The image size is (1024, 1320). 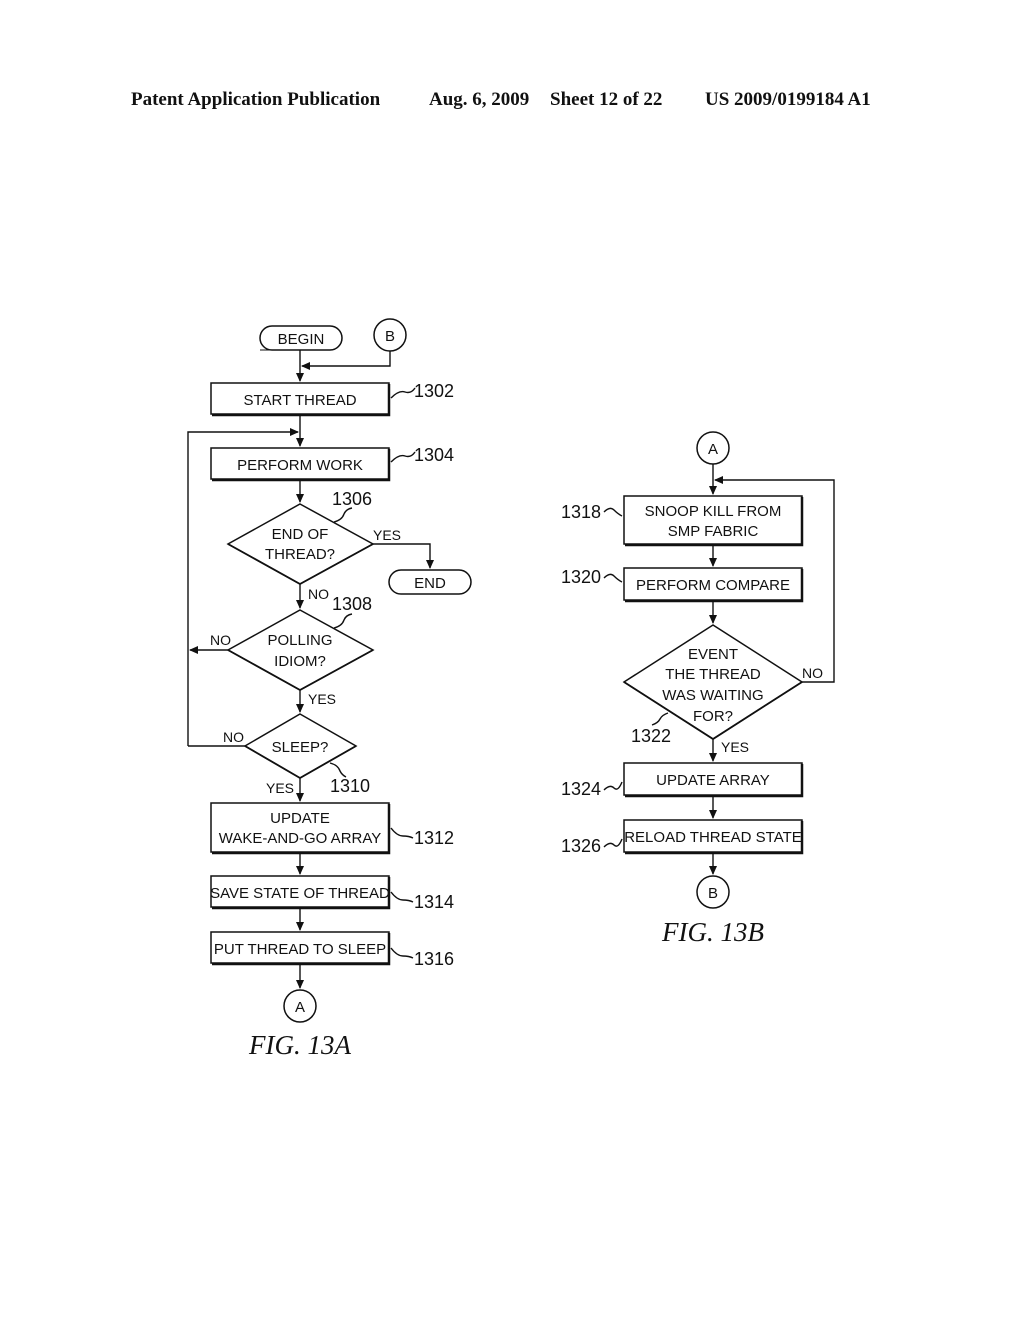 I want to click on event-line3: WAS WAITING, so click(x=712, y=695).